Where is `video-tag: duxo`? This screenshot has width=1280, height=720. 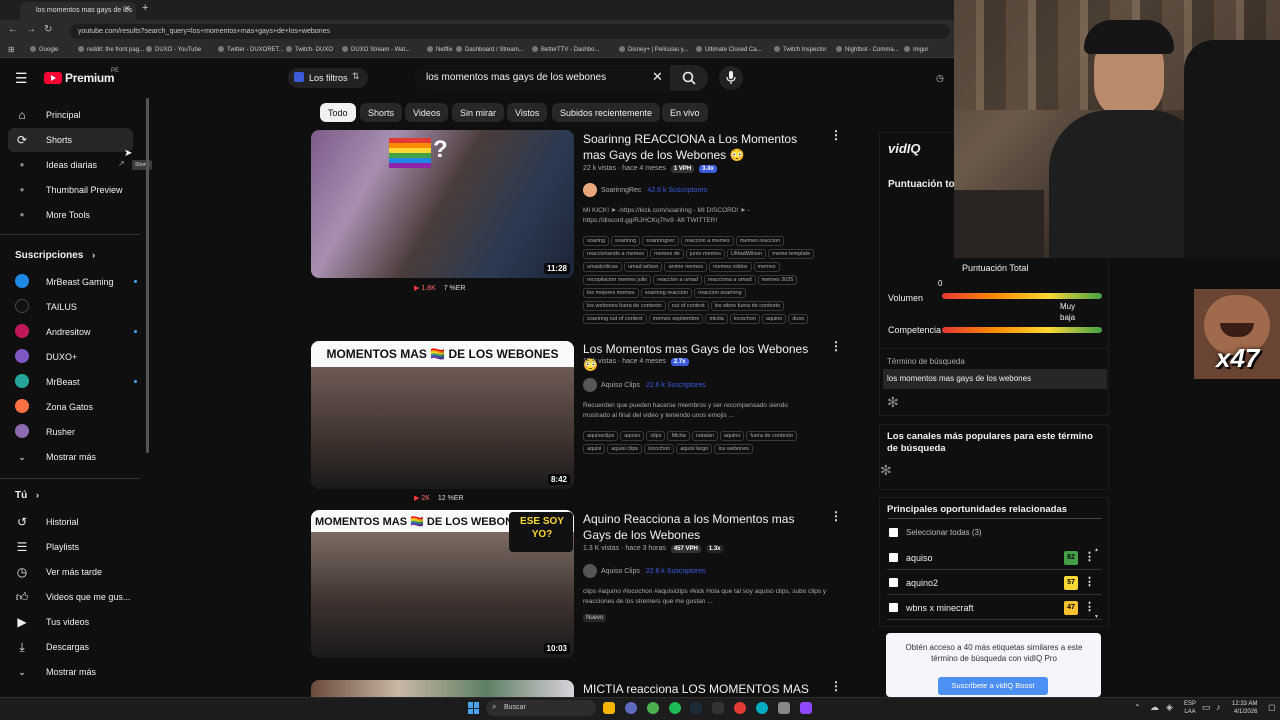
video-tag: duxo is located at coordinates (798, 319).